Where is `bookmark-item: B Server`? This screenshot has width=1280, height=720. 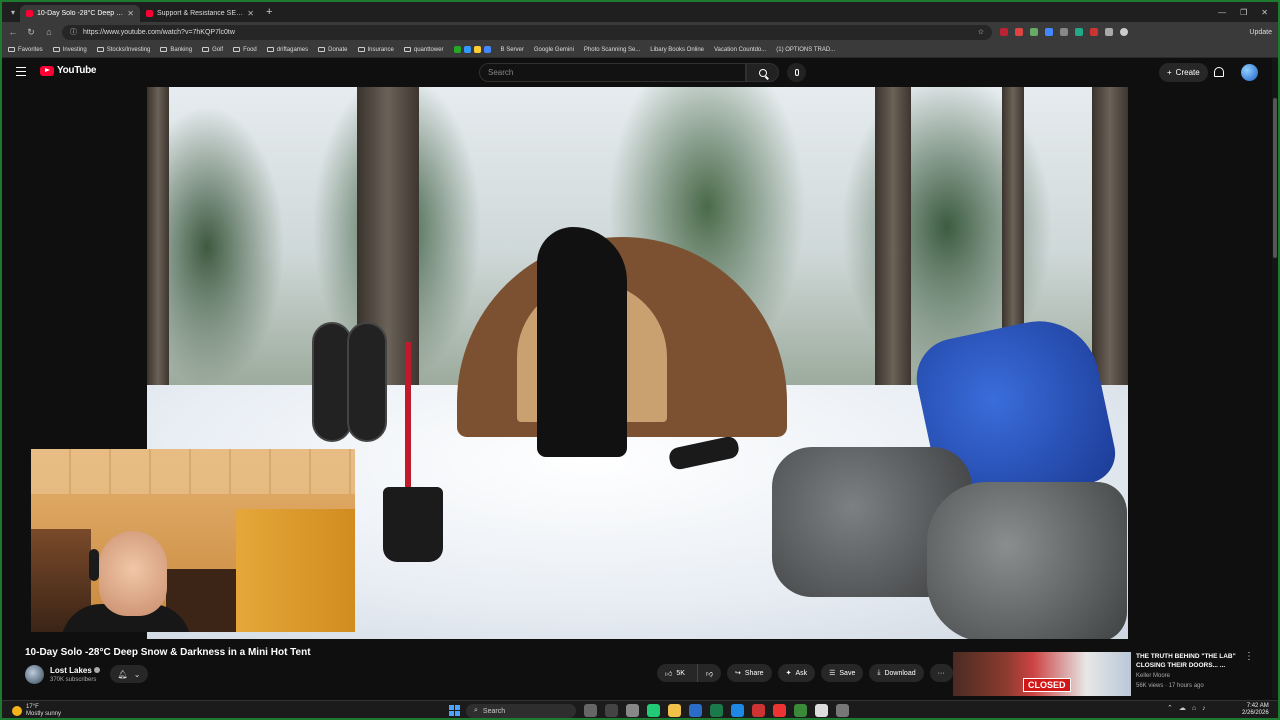 bookmark-item: B Server is located at coordinates (512, 50).